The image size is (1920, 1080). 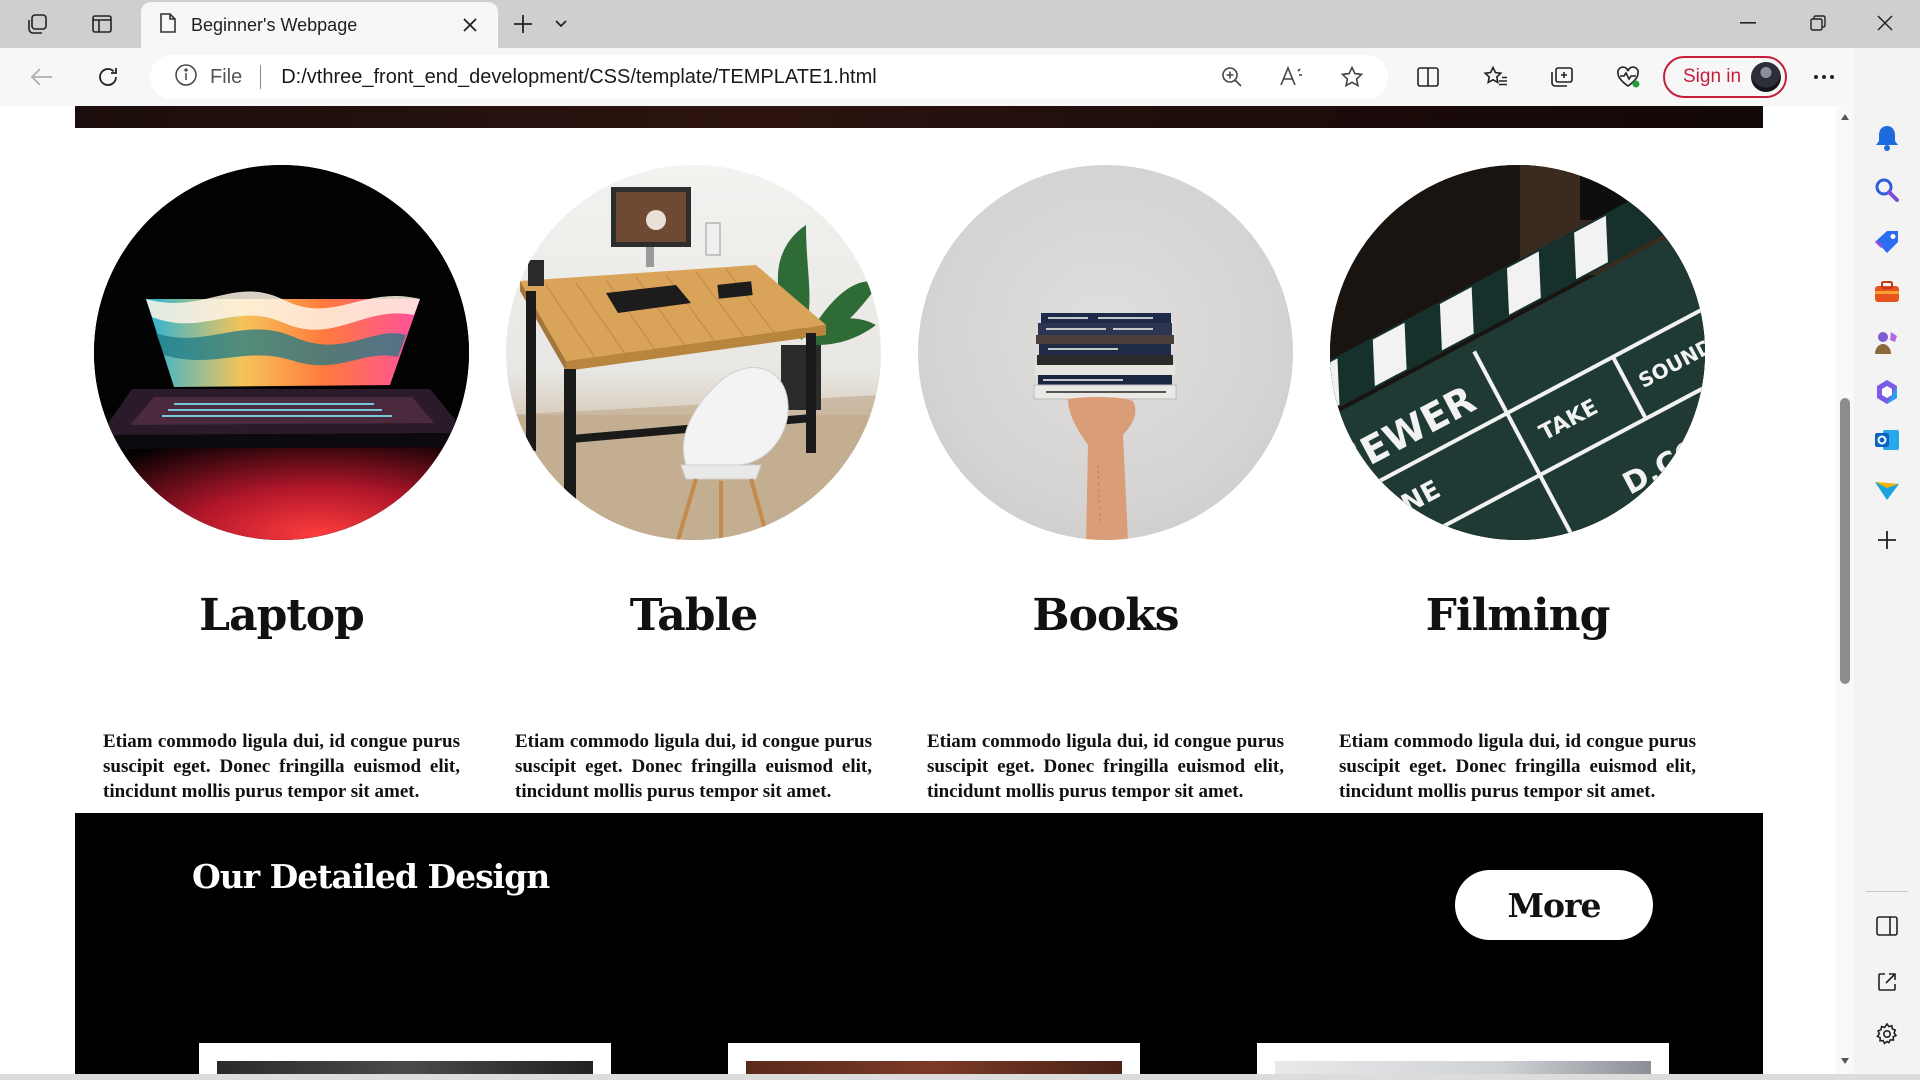 What do you see at coordinates (1887, 392) in the screenshot?
I see `office-icon` at bounding box center [1887, 392].